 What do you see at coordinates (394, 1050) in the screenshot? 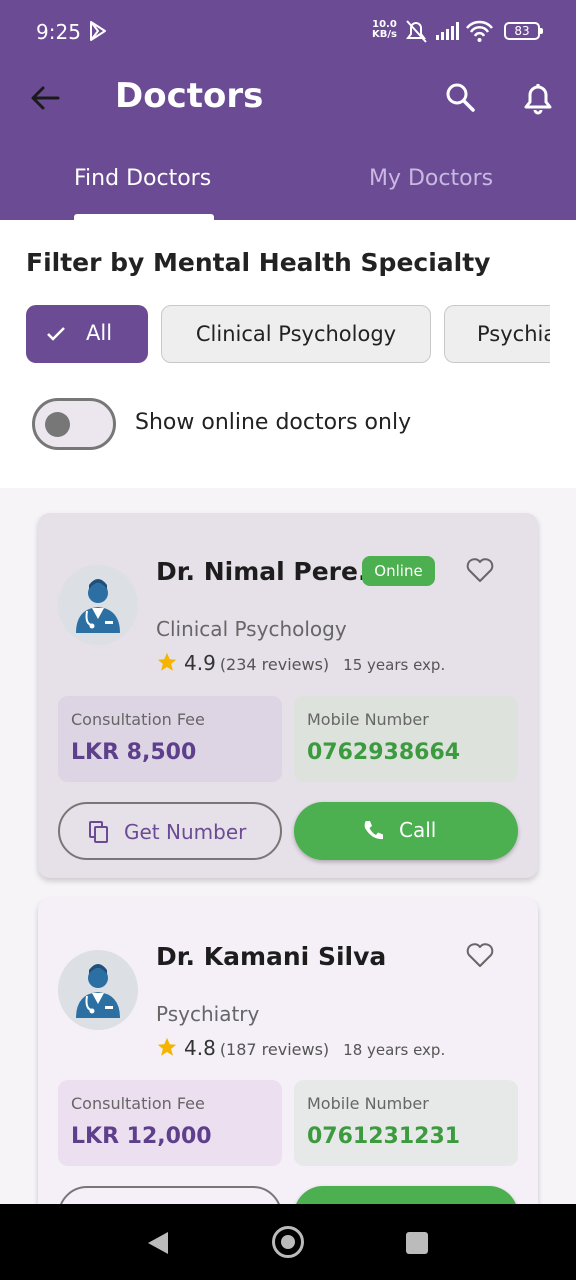
I see `experience: 18 years exp.` at bounding box center [394, 1050].